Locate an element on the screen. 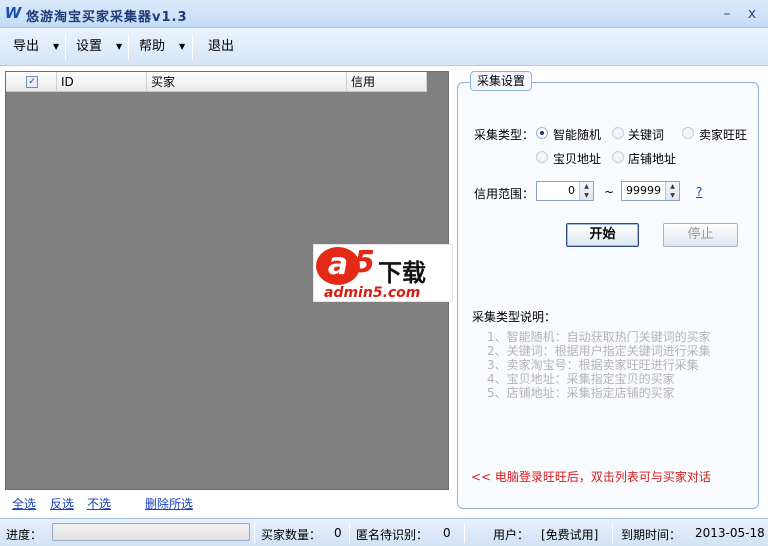  list-header: ✓ ID 买家 信用 is located at coordinates (216, 82).